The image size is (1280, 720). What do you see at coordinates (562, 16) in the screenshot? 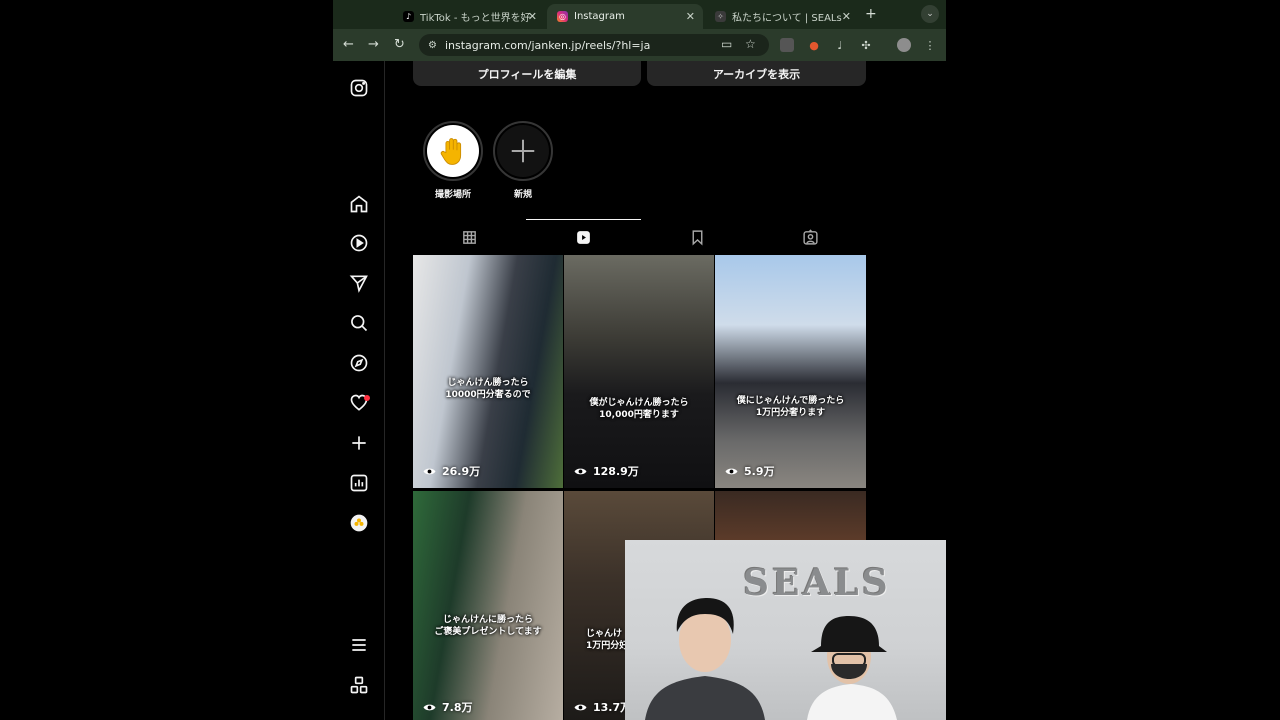
I see `instagram-icon: ◎` at bounding box center [562, 16].